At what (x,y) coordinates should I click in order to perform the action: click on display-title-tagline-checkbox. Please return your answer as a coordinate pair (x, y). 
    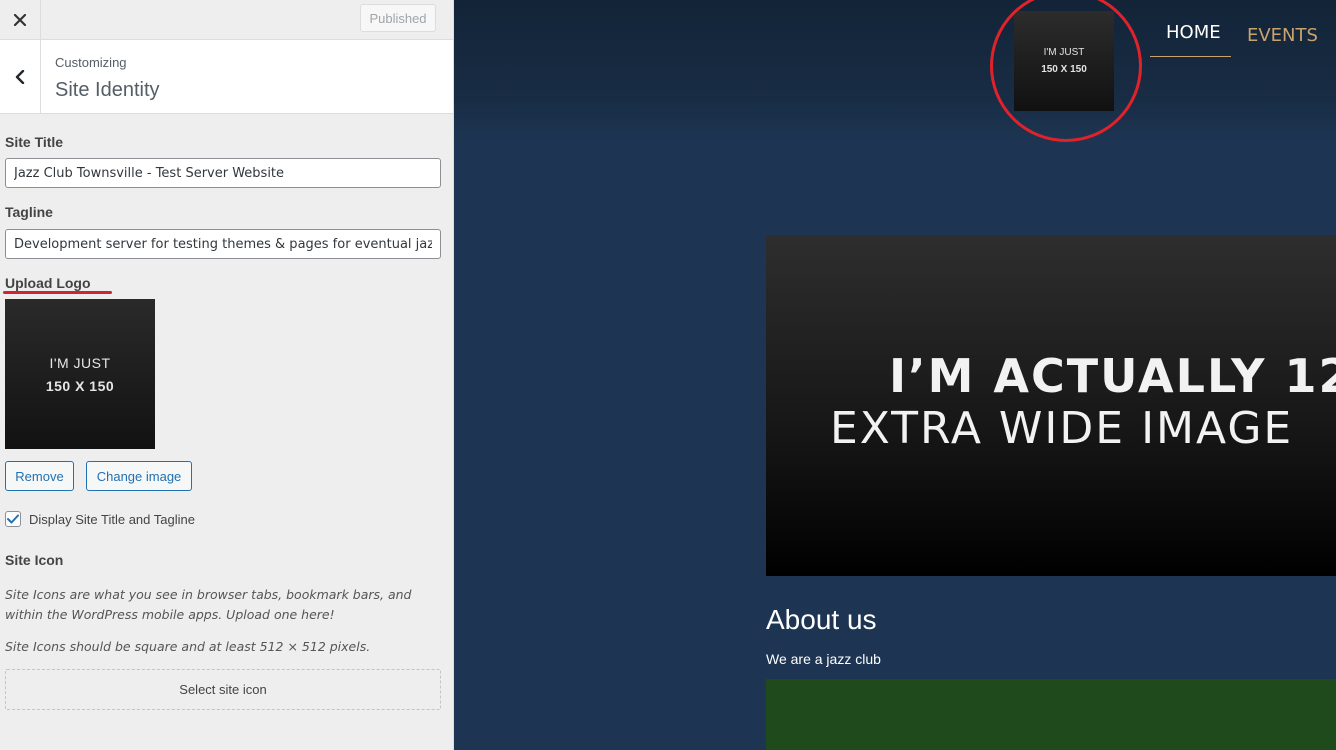
    Looking at the image, I should click on (13, 519).